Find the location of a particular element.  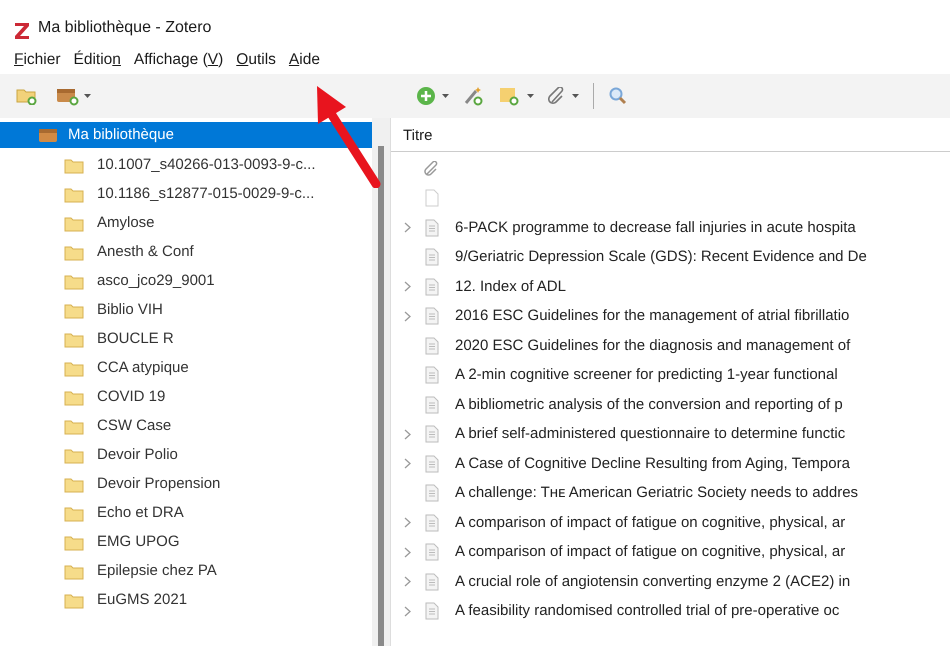

new-folder-icon is located at coordinates (27, 96).